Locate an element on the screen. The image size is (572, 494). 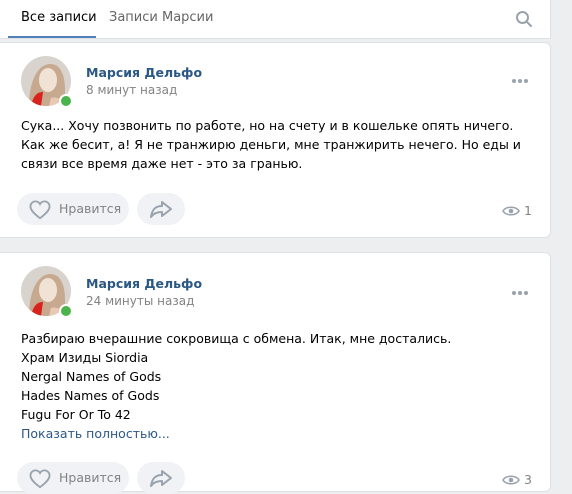
views-count: 3 is located at coordinates (528, 479).